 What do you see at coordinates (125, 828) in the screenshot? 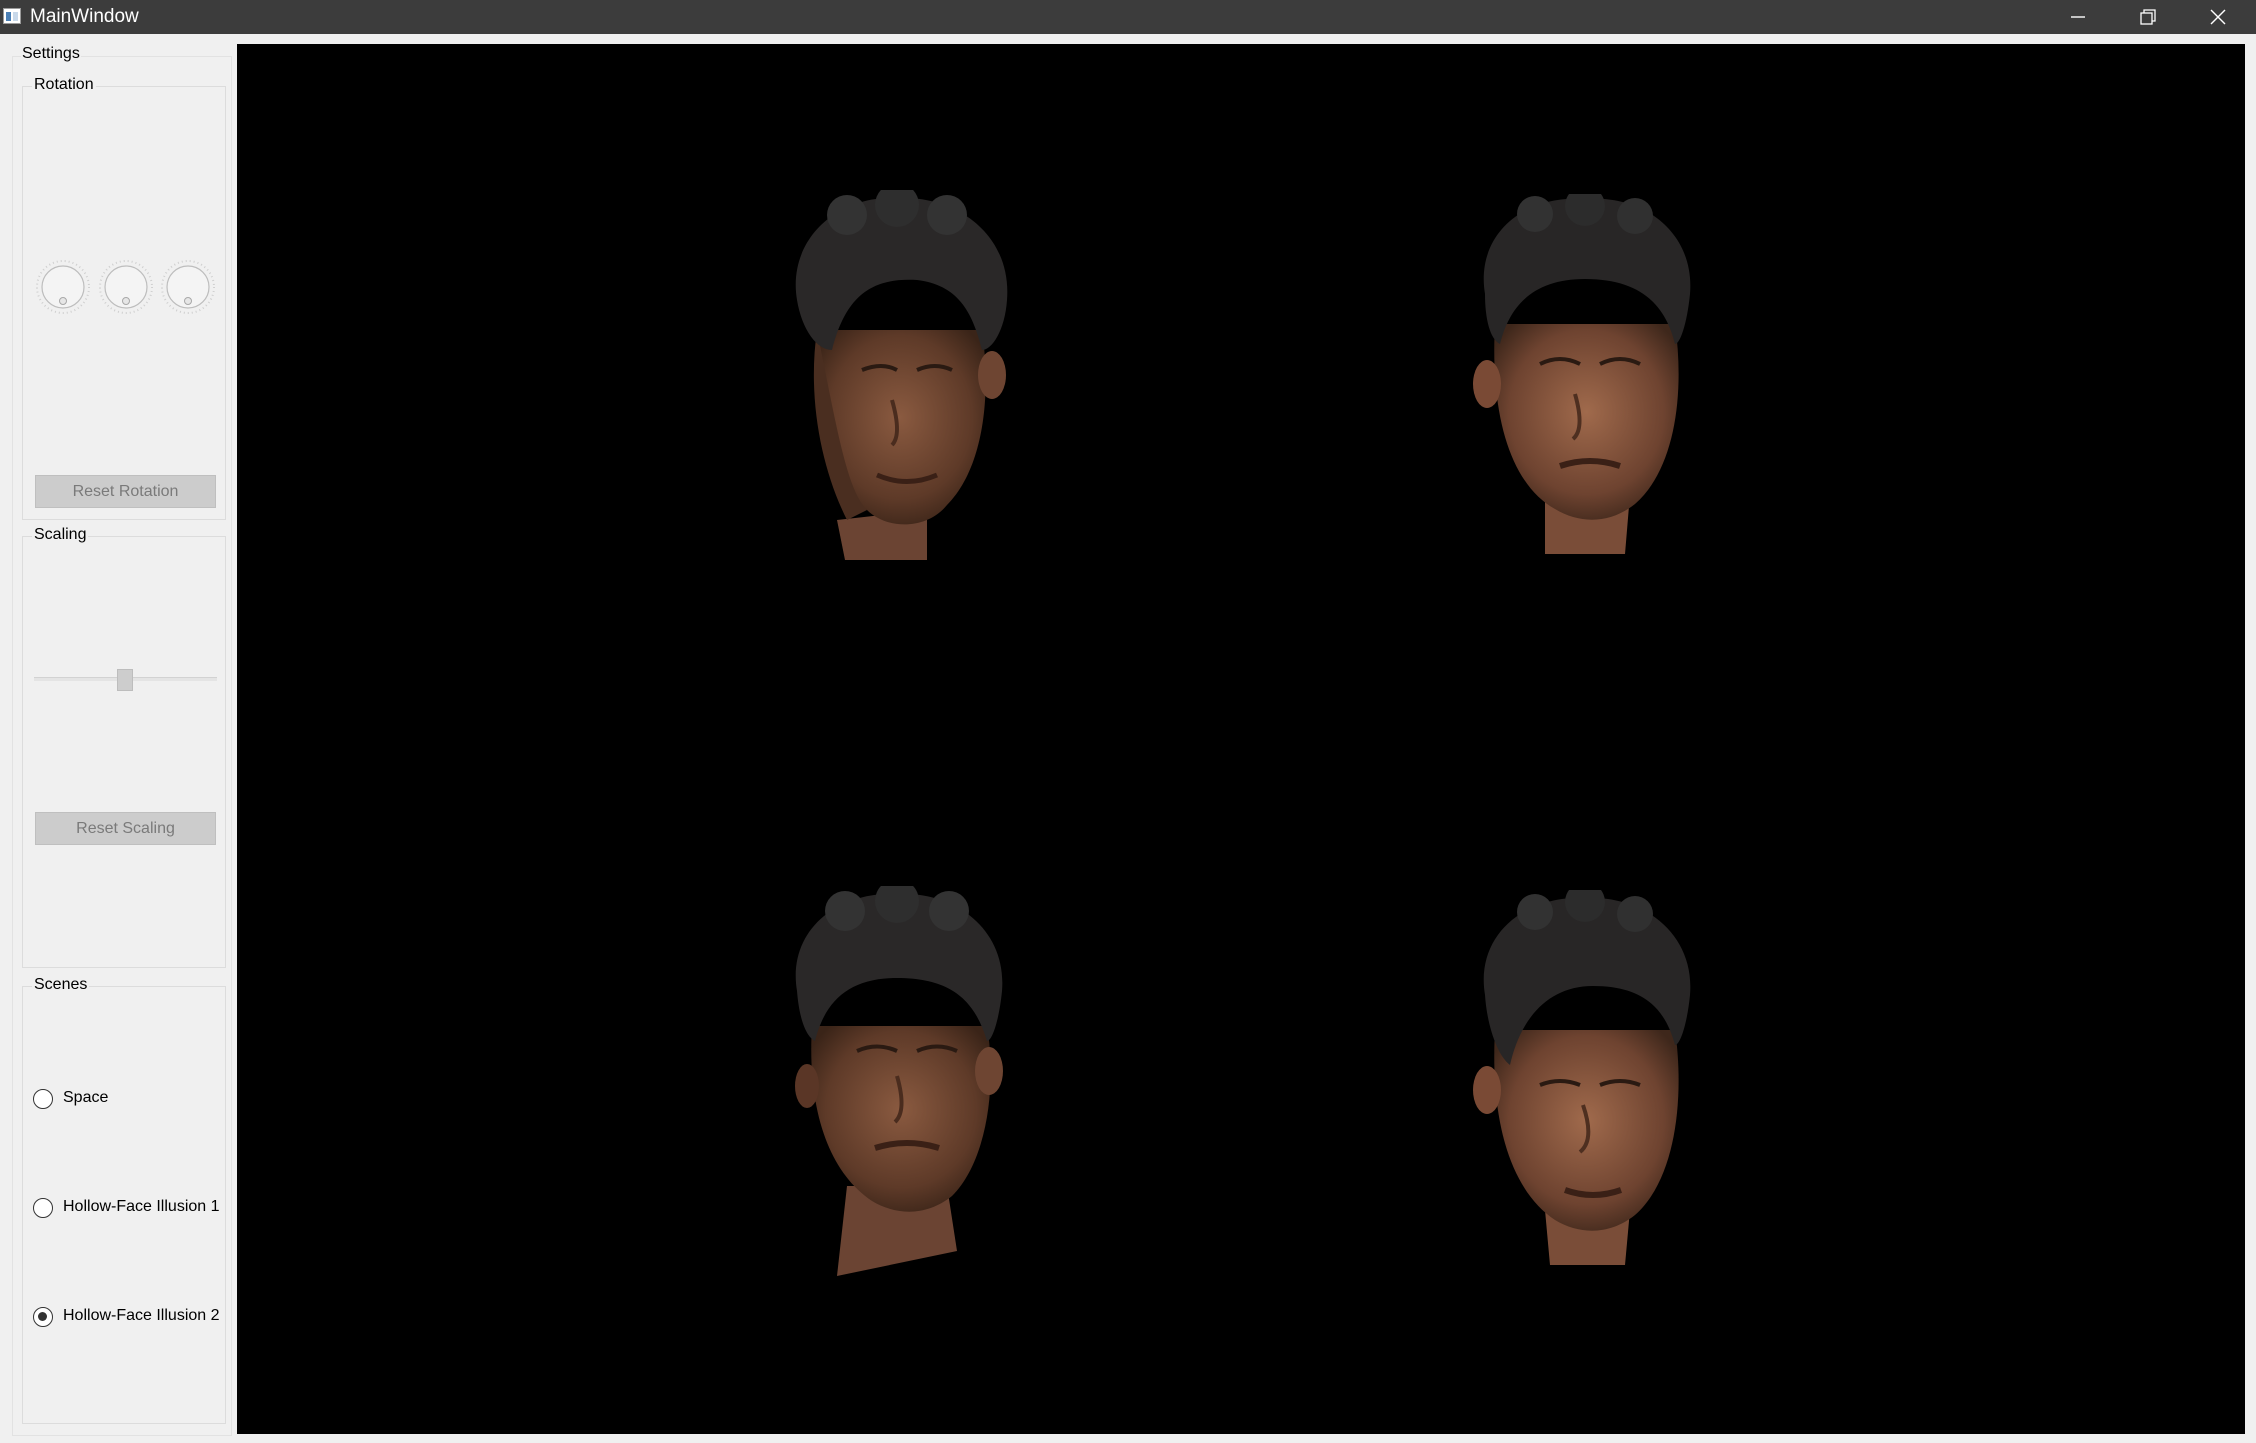
I see `reset-scaling-button: Reset Scaling` at bounding box center [125, 828].